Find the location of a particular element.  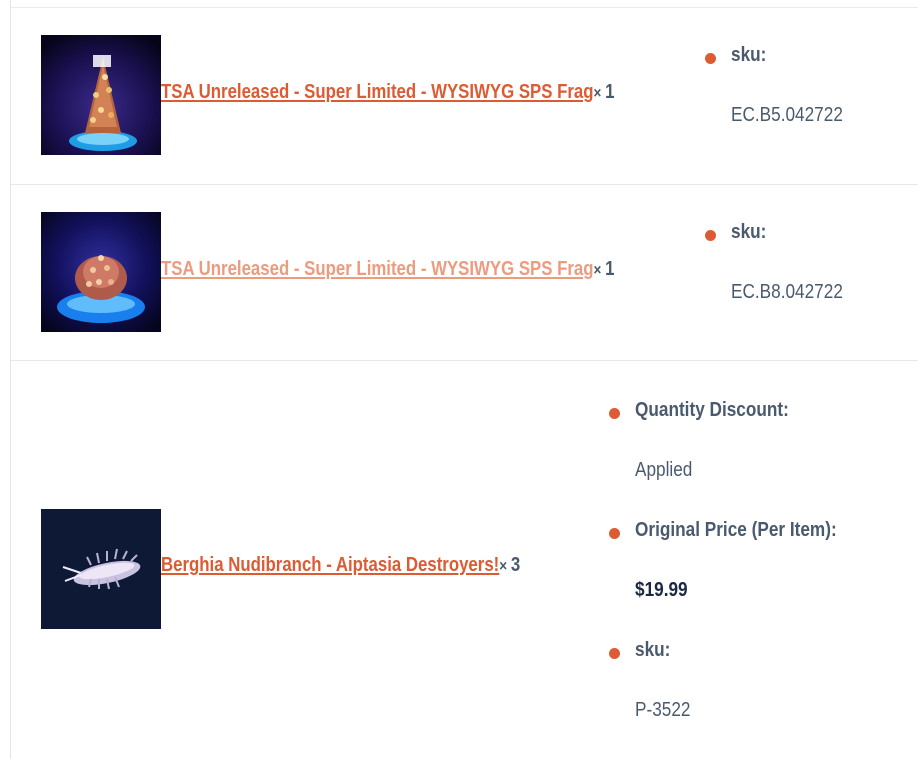

meta-value-price: $19.99 is located at coordinates (661, 590).